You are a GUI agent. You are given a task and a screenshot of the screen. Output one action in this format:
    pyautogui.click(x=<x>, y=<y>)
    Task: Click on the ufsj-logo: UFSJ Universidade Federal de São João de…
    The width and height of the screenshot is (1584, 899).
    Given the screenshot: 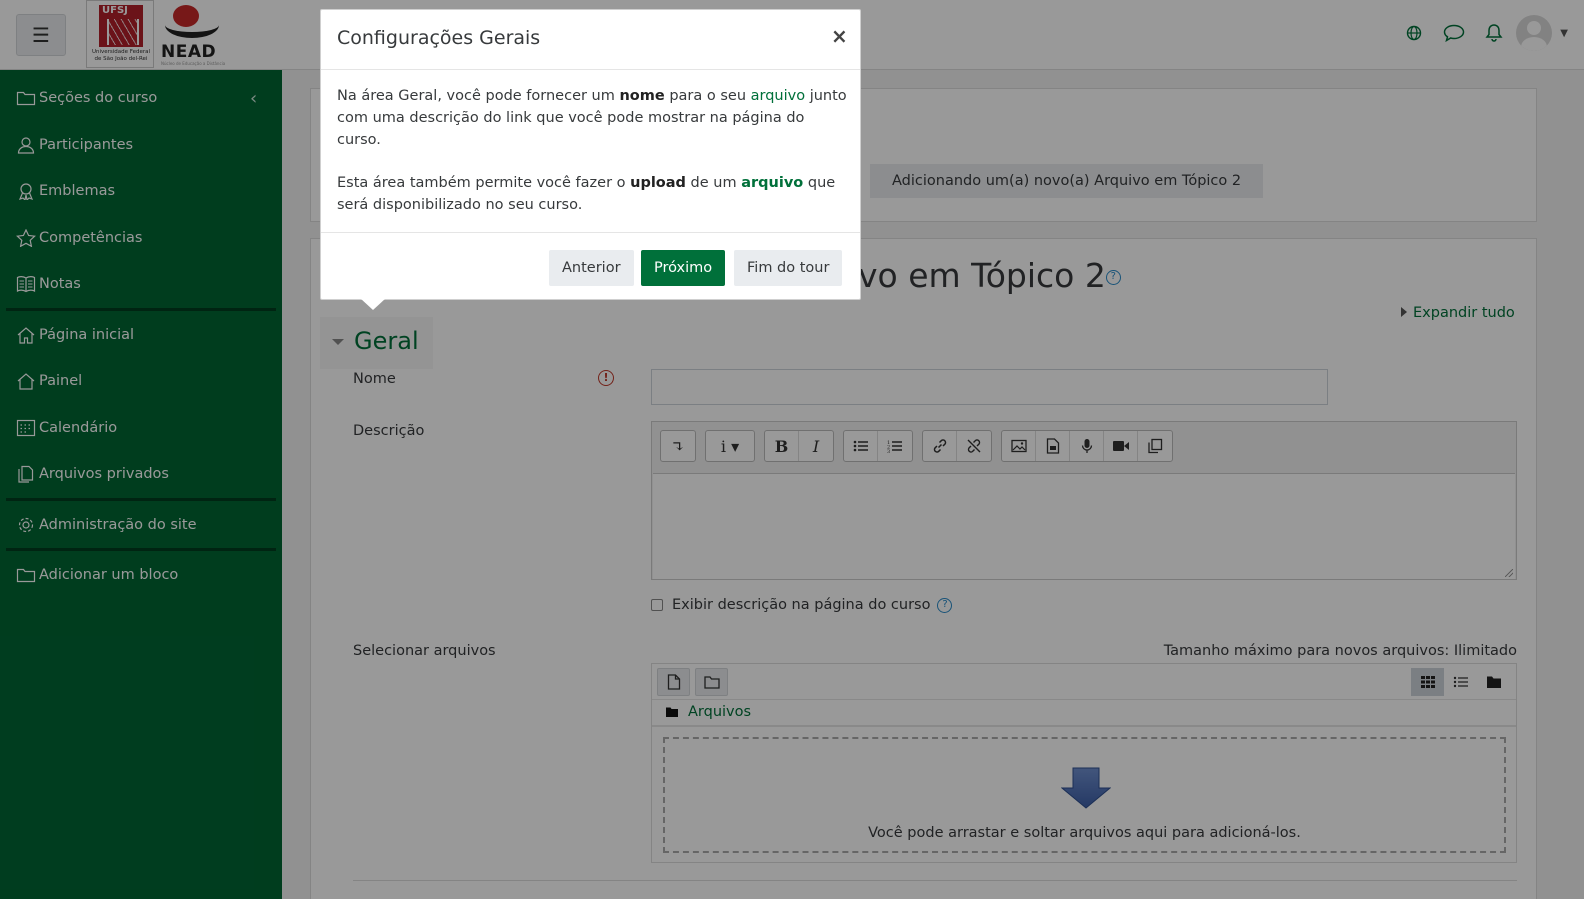 What is the action you would take?
    pyautogui.click(x=120, y=34)
    